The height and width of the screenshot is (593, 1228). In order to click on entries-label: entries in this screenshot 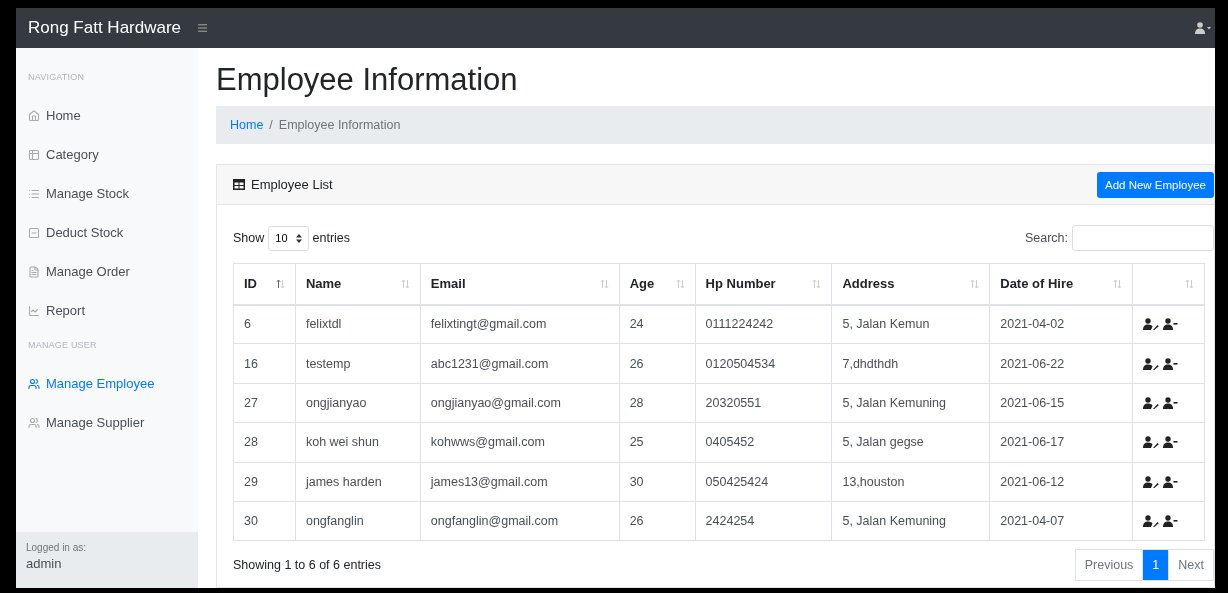, I will do `click(331, 238)`.